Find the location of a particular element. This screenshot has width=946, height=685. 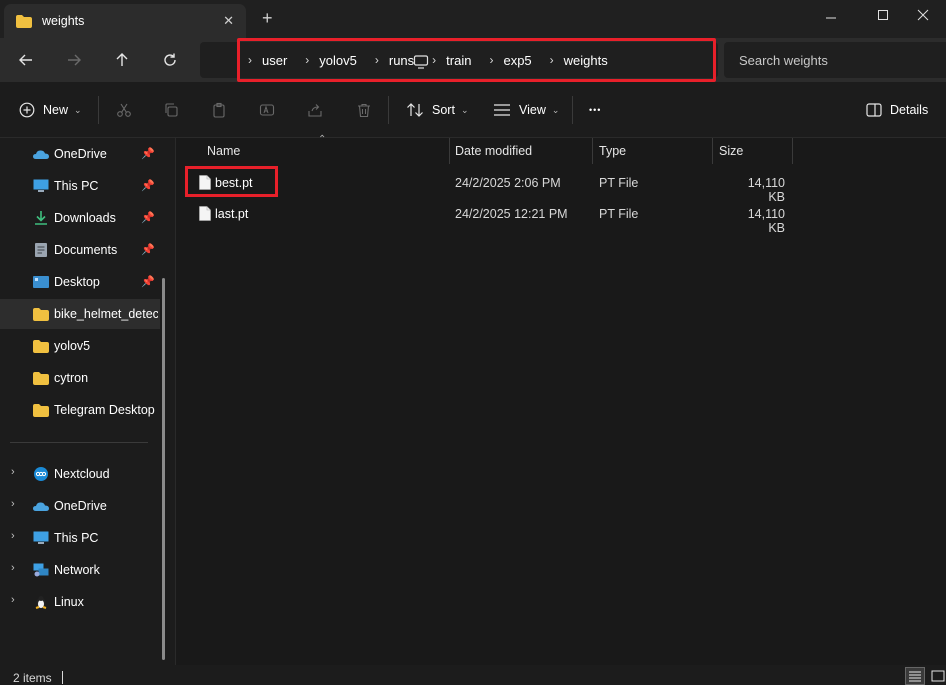

sidebar-item-nextcloud: › Nextcloud is located at coordinates (80, 474).